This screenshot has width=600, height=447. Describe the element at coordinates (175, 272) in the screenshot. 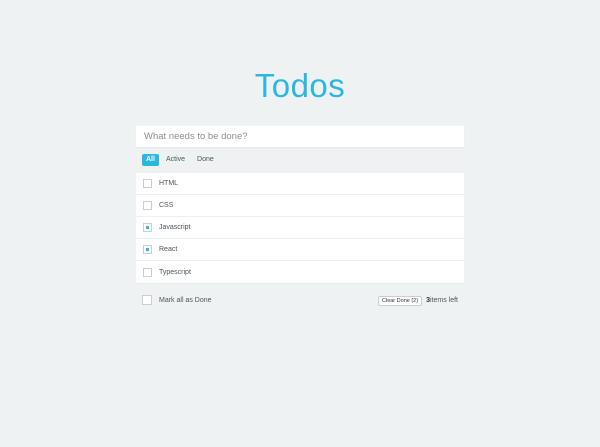

I see `todo-text: Typescript` at that location.